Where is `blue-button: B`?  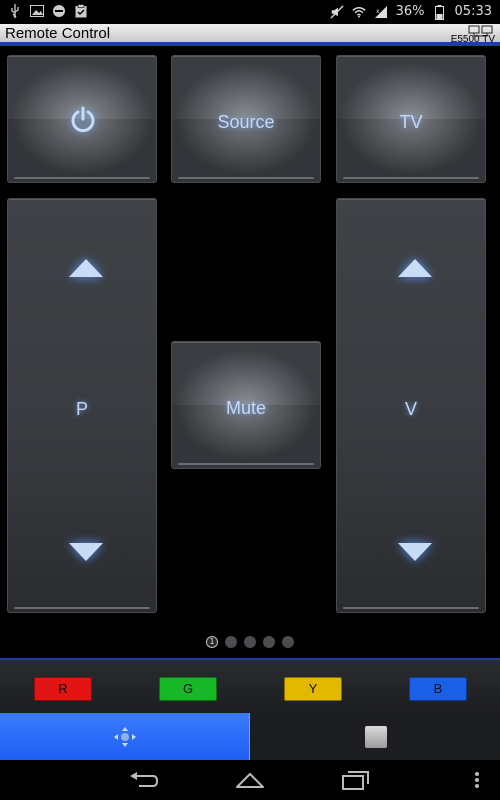 blue-button: B is located at coordinates (438, 689).